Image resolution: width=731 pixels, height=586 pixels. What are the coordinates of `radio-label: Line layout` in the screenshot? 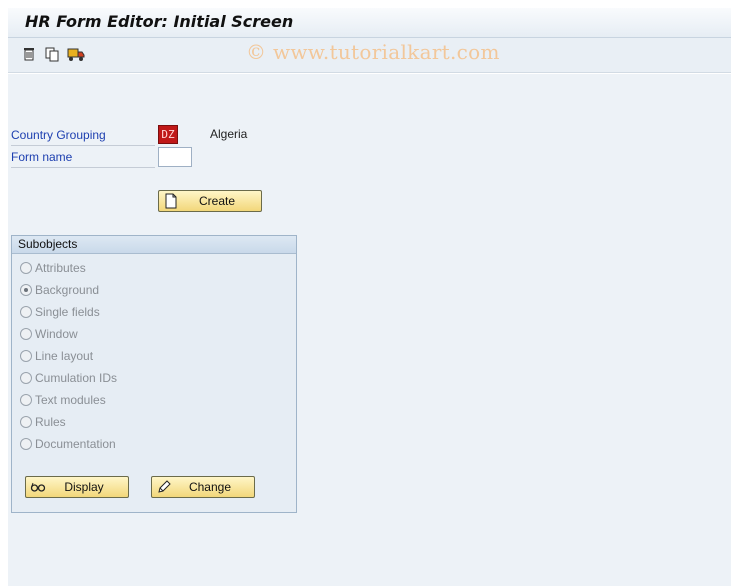 It's located at (64, 356).